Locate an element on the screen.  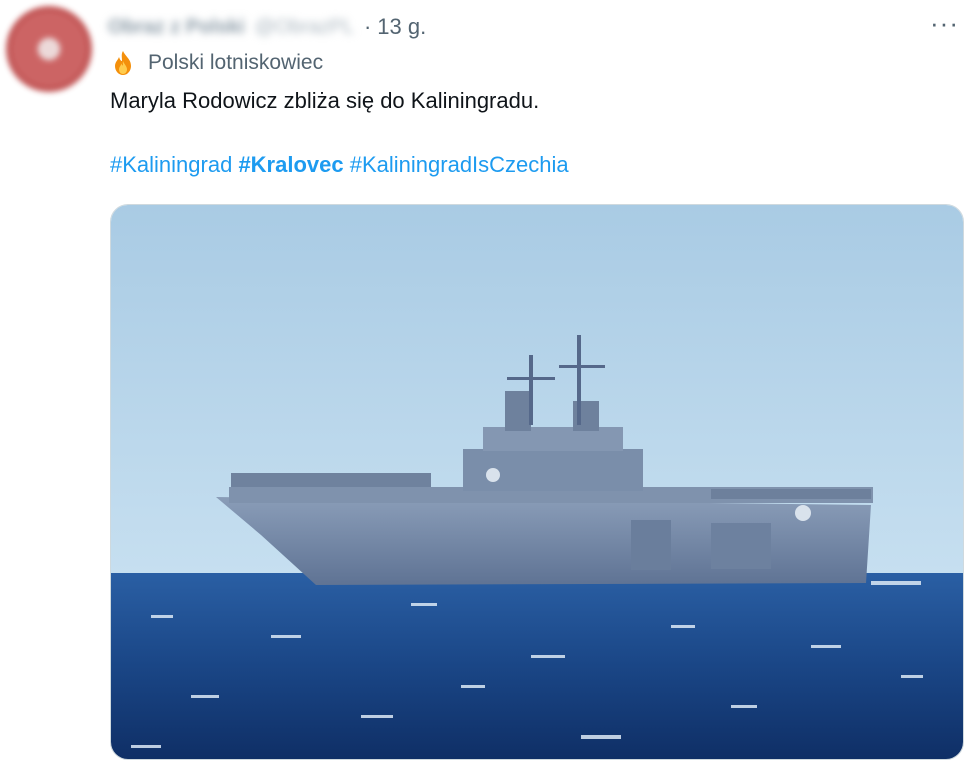
fire-emoji-icon is located at coordinates (123, 63).